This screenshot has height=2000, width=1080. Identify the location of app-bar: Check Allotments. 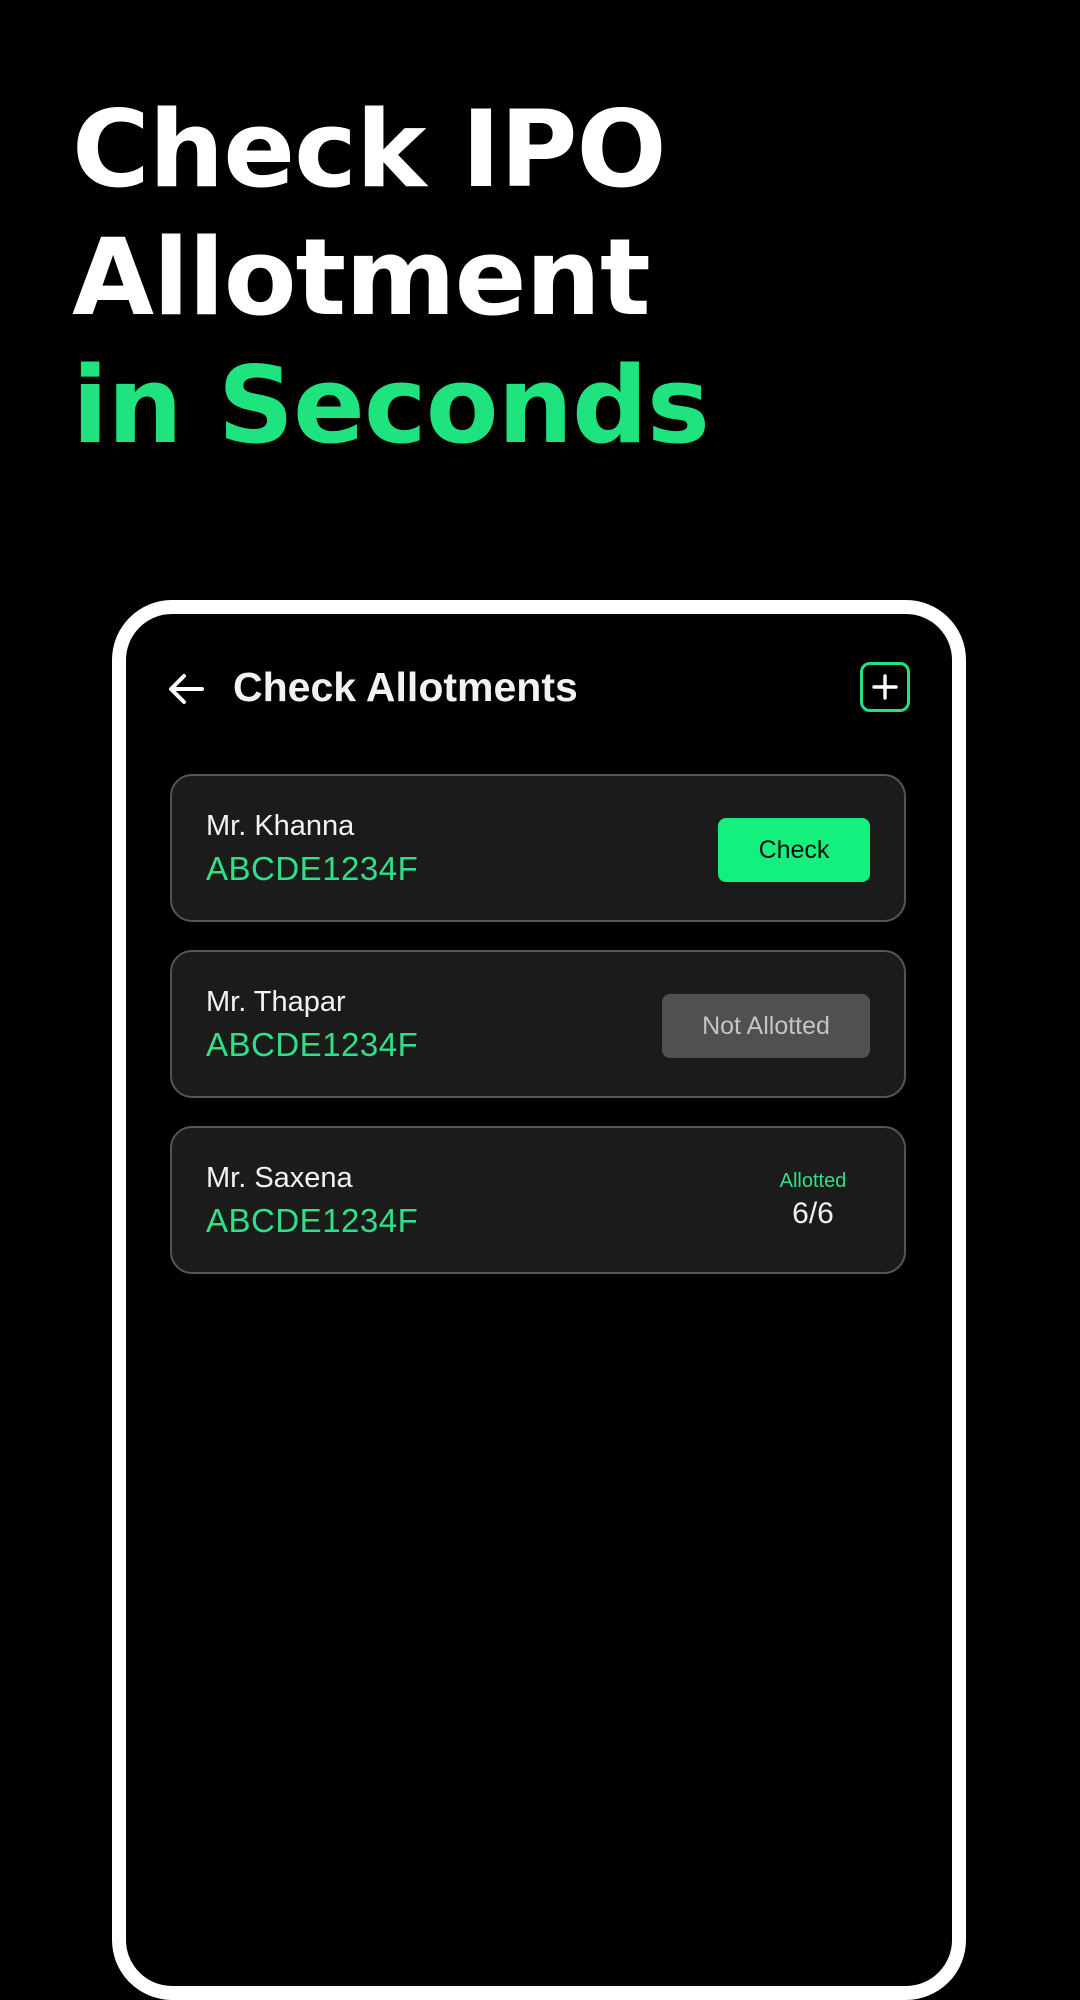
(539, 689).